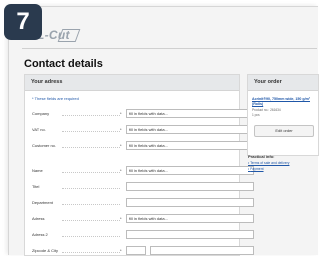 This screenshot has height=256, width=320. Describe the element at coordinates (190, 186) in the screenshot. I see `title-input` at that location.